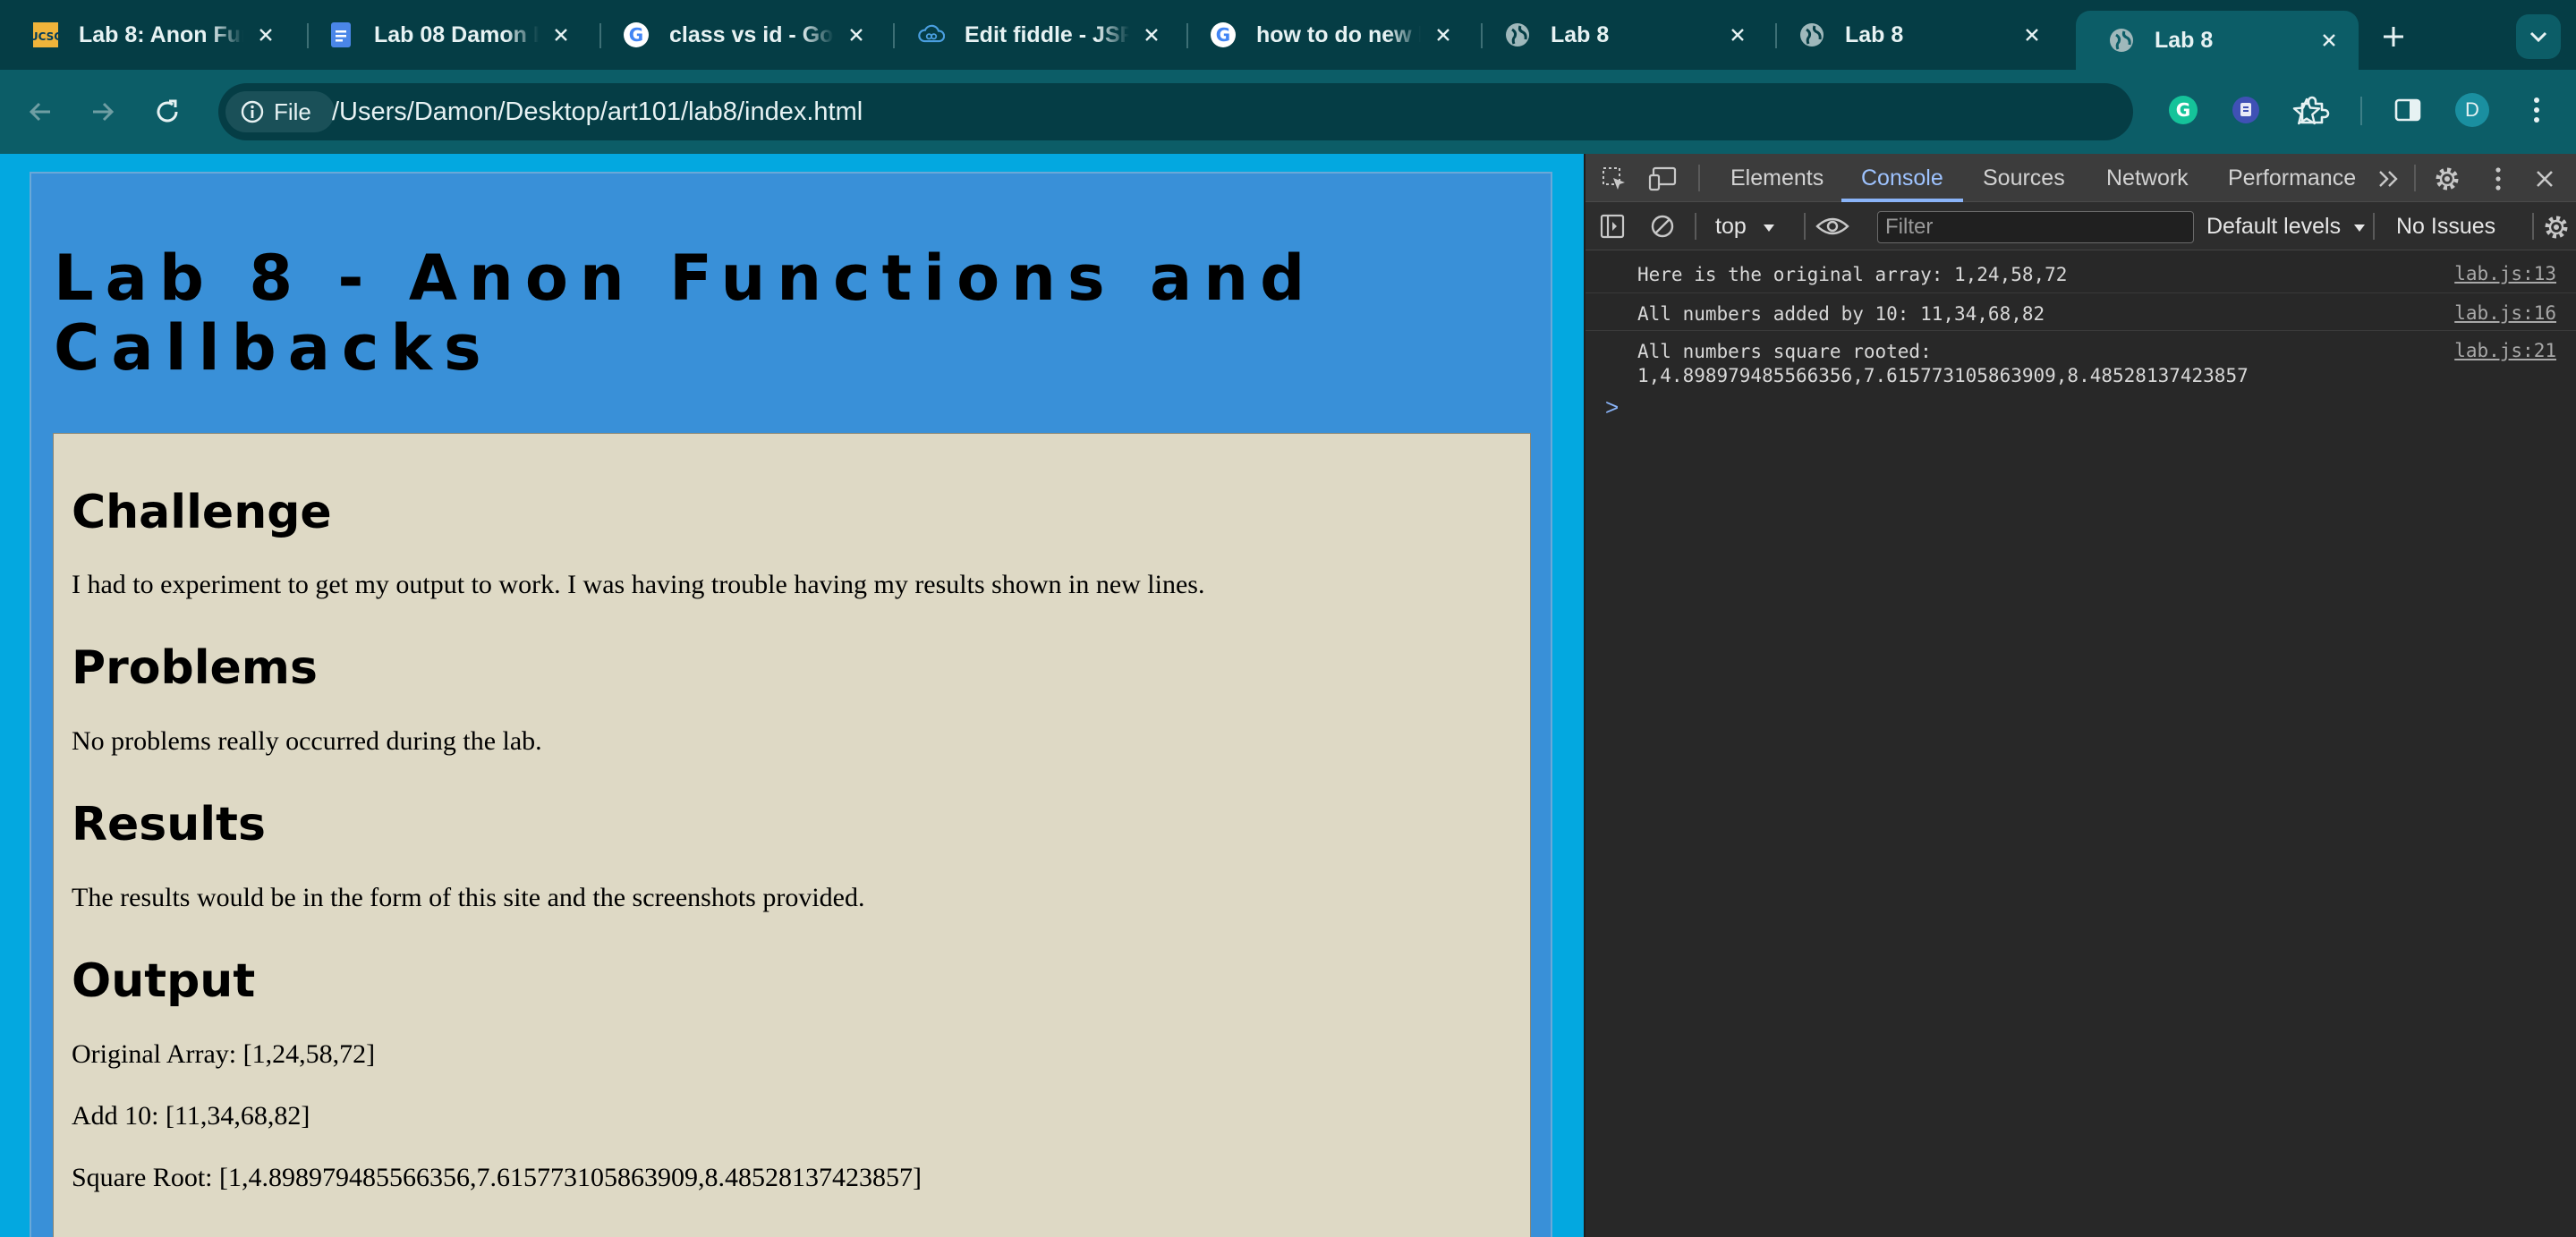  I want to click on tab-new-line-search: G how to do new line, so click(1325, 35).